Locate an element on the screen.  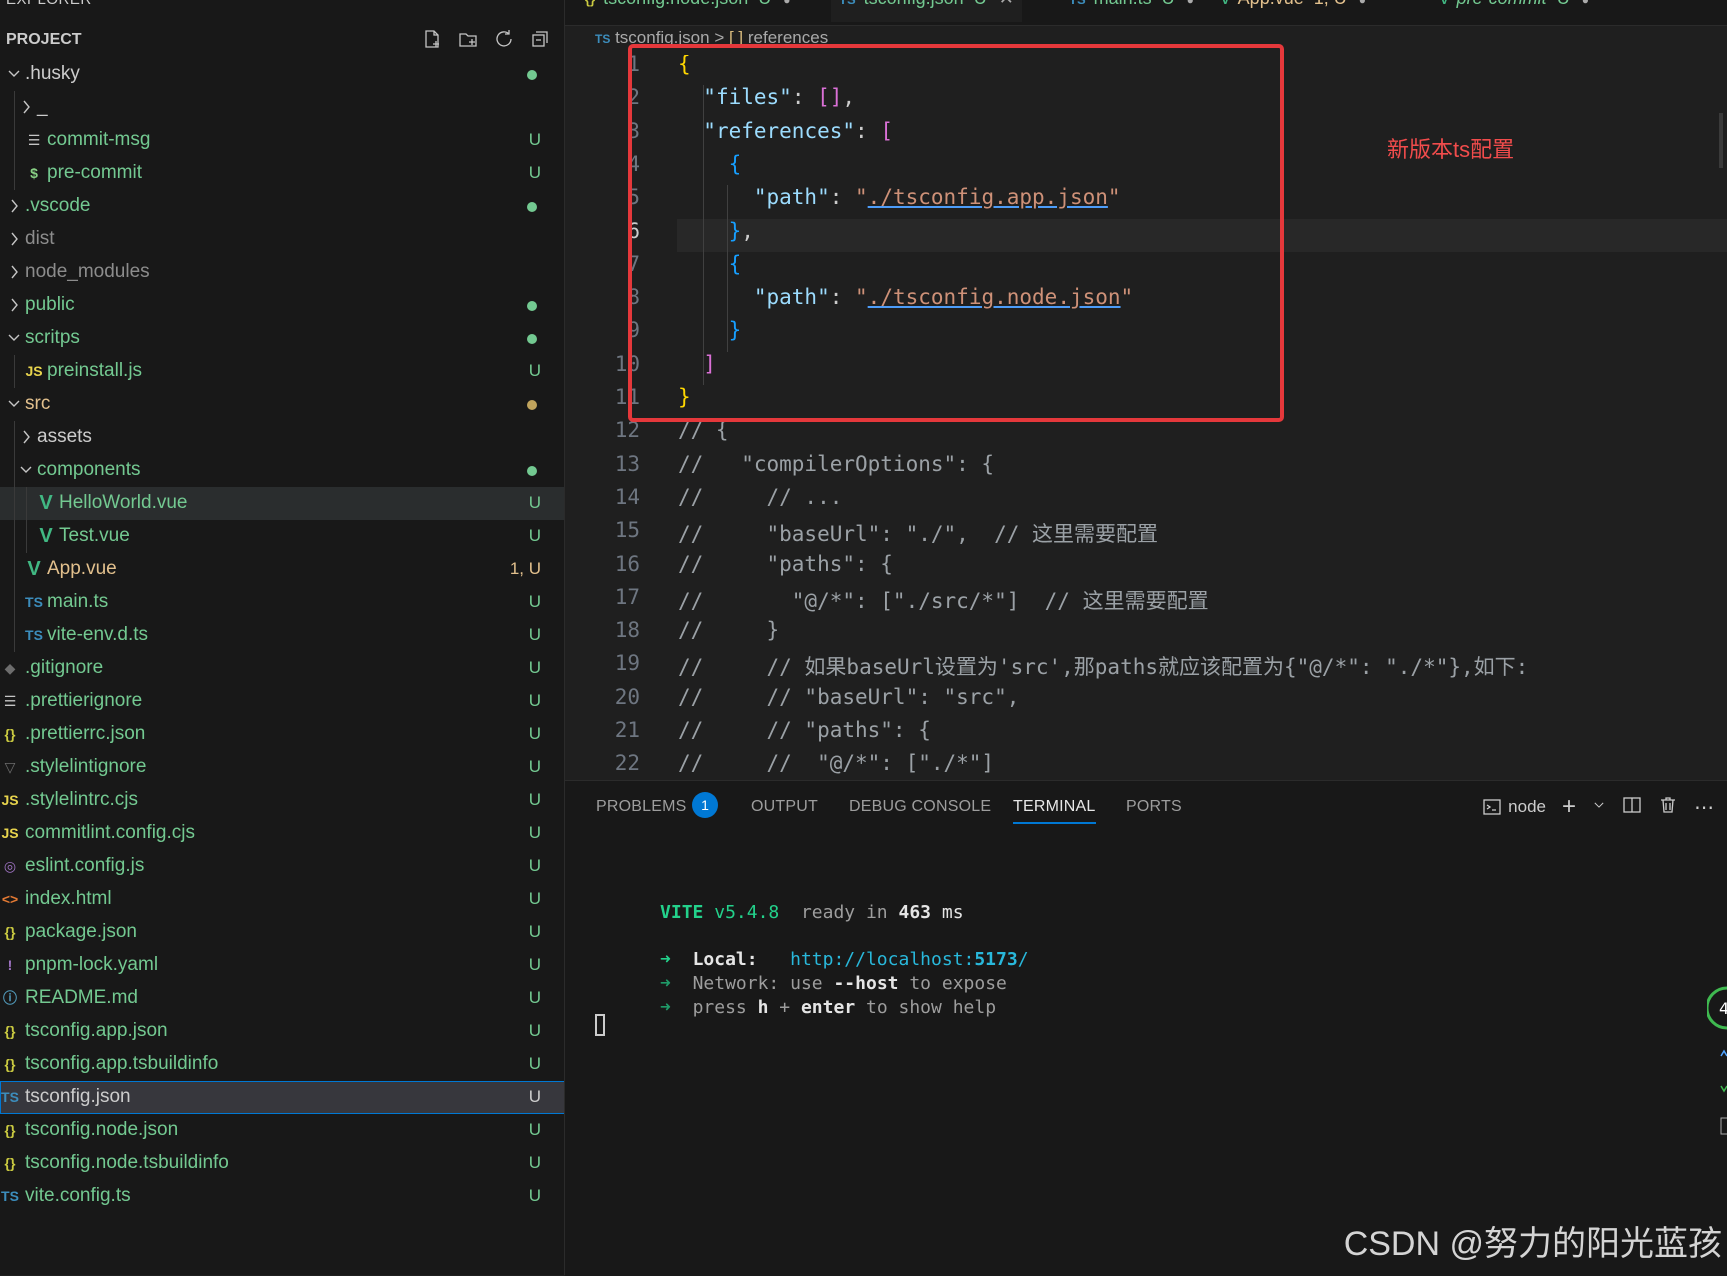
tree-item: V HelloWorld.vue U is located at coordinates (282, 503).